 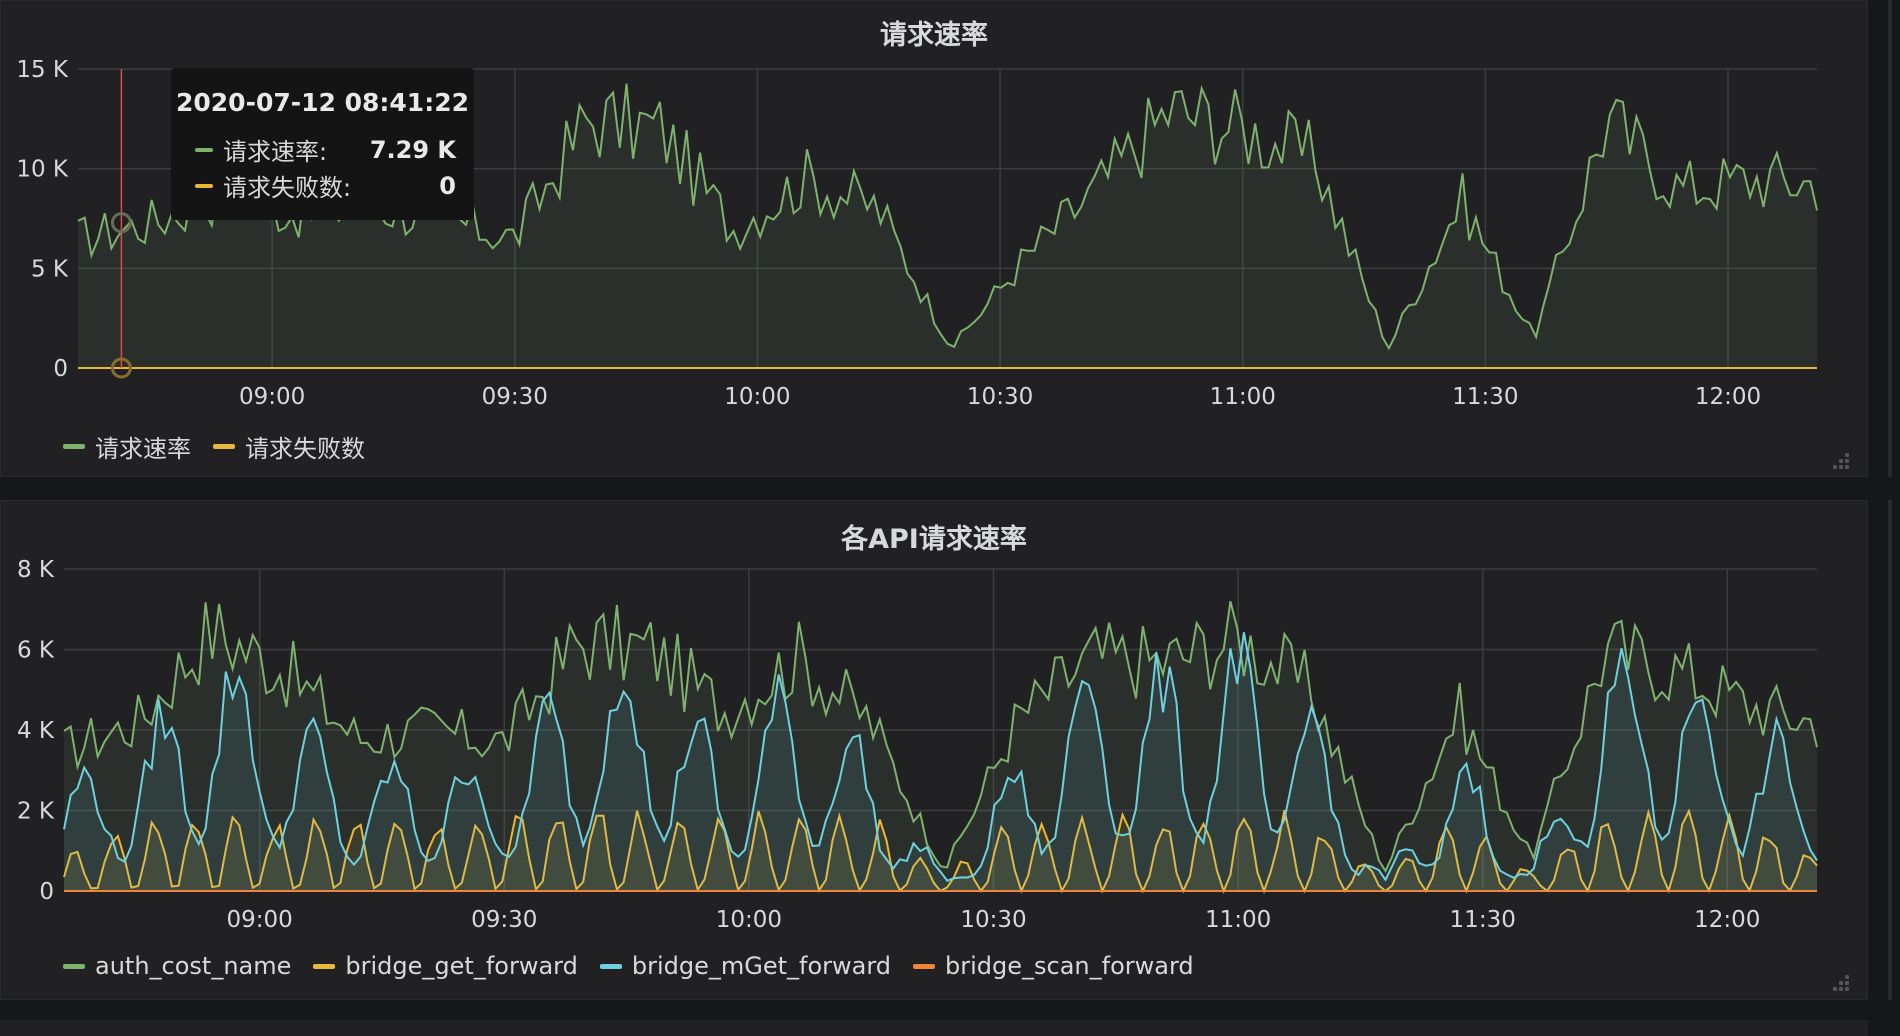 I want to click on tooltip-label: 请求失败数:, so click(x=287, y=188).